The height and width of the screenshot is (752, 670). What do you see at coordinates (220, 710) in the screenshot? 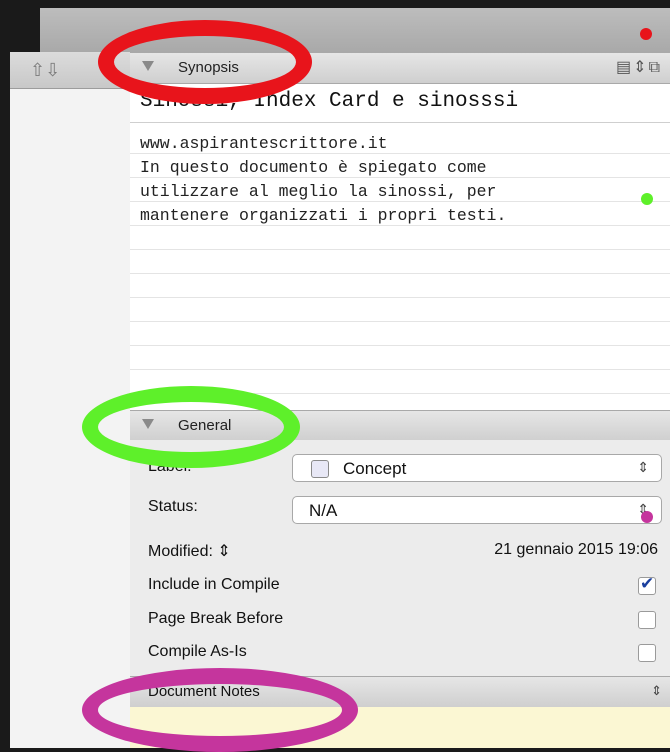
I see `magenta-annotation-ellipse` at bounding box center [220, 710].